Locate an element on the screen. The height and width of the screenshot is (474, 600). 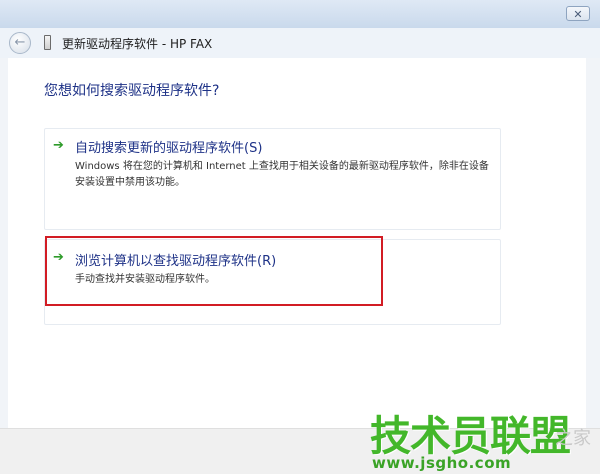
watermark-brand: 技术员联盟 is located at coordinates (470, 436).